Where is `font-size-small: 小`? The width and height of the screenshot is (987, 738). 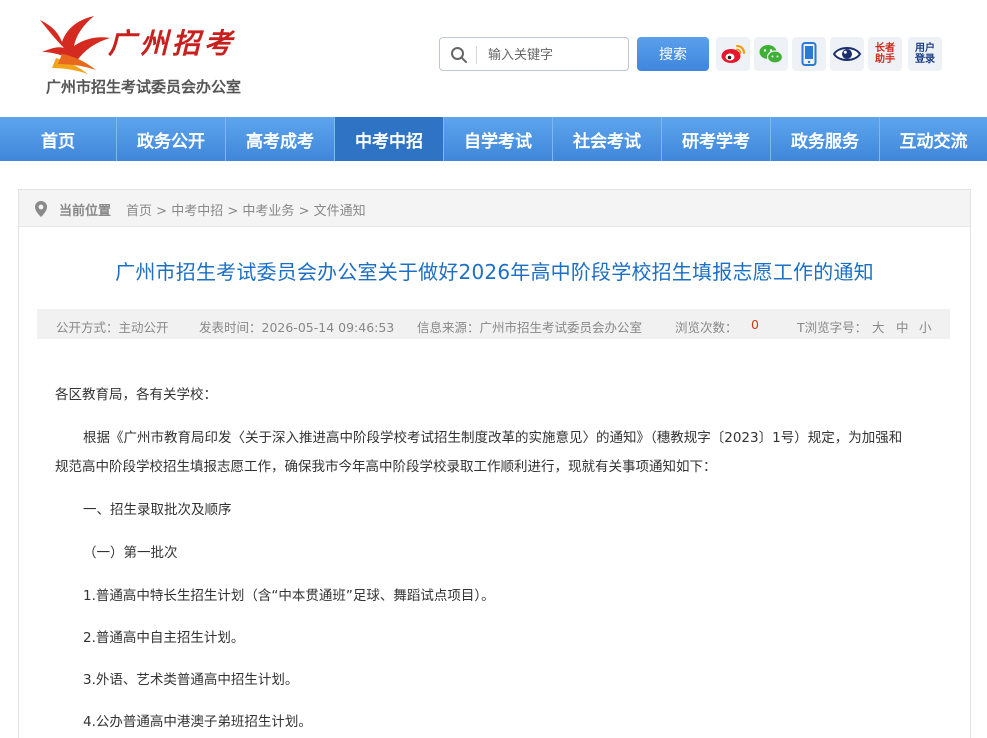
font-size-small: 小 is located at coordinates (925, 326).